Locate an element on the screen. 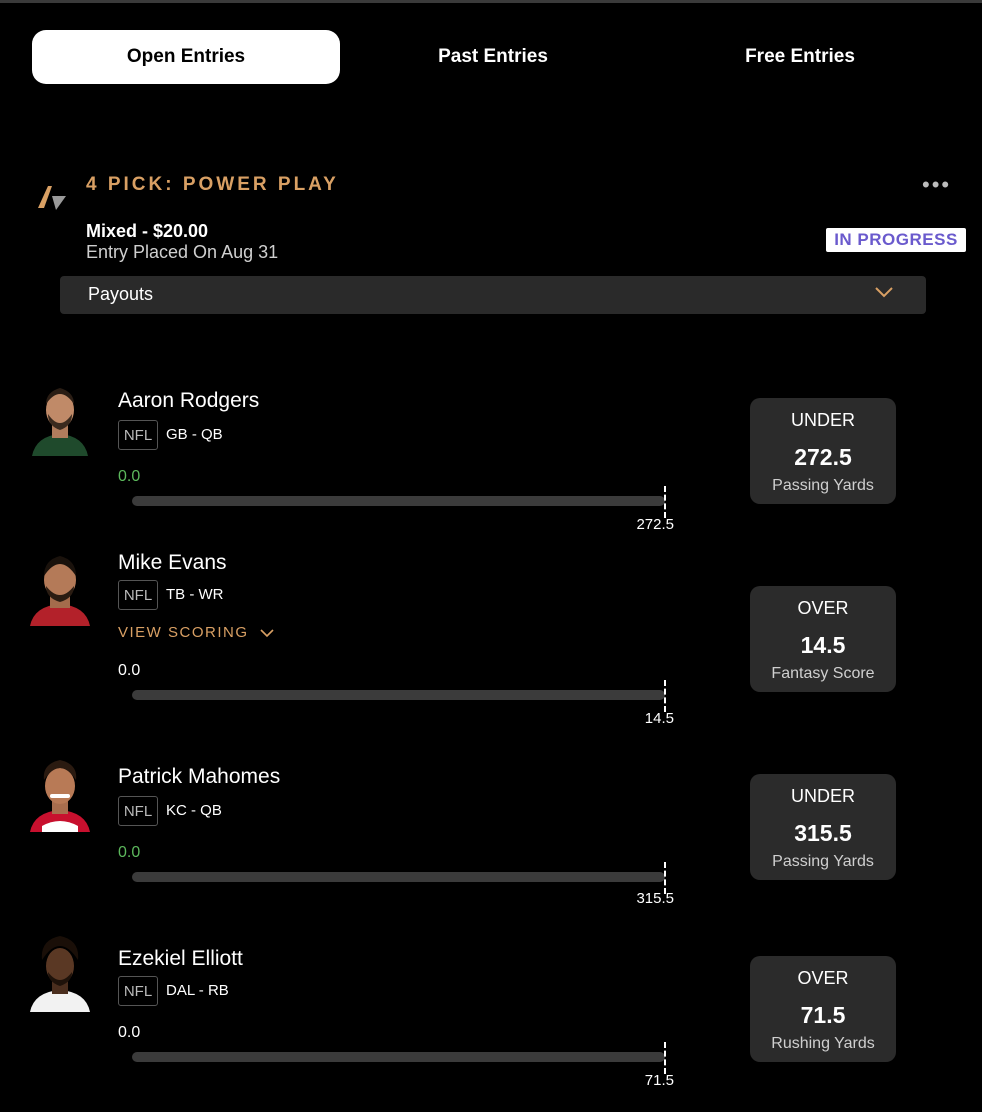 This screenshot has width=982, height=1112. pick-card: UNDER 315.5 Passing Yards is located at coordinates (823, 827).